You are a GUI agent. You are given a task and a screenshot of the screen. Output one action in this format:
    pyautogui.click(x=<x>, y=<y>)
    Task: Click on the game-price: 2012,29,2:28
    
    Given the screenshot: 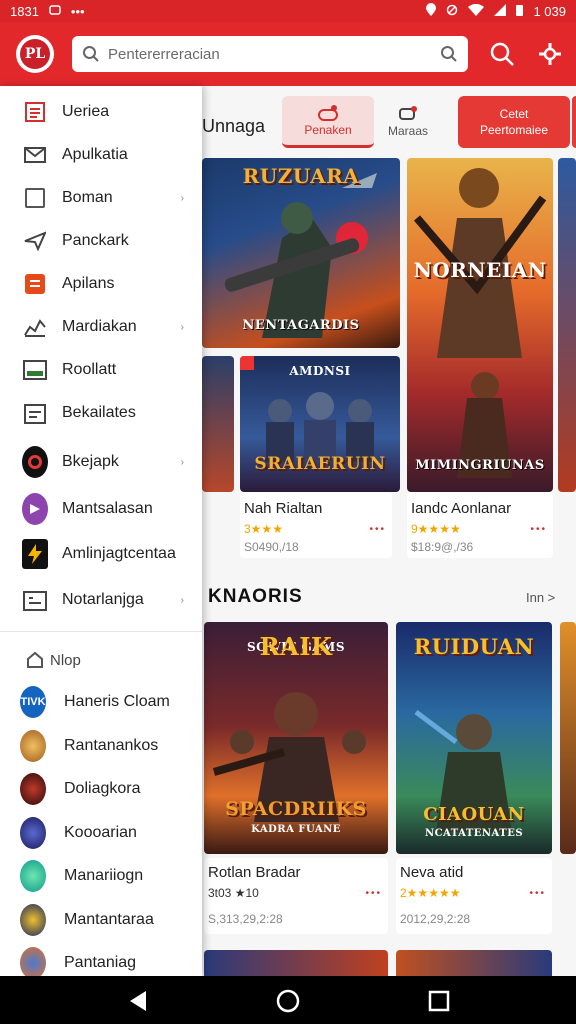 What is the action you would take?
    pyautogui.click(x=435, y=919)
    